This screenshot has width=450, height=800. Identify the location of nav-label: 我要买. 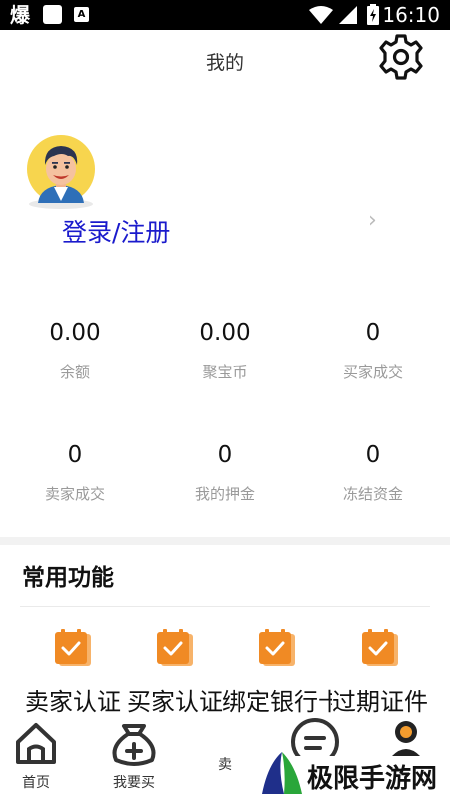
(134, 783).